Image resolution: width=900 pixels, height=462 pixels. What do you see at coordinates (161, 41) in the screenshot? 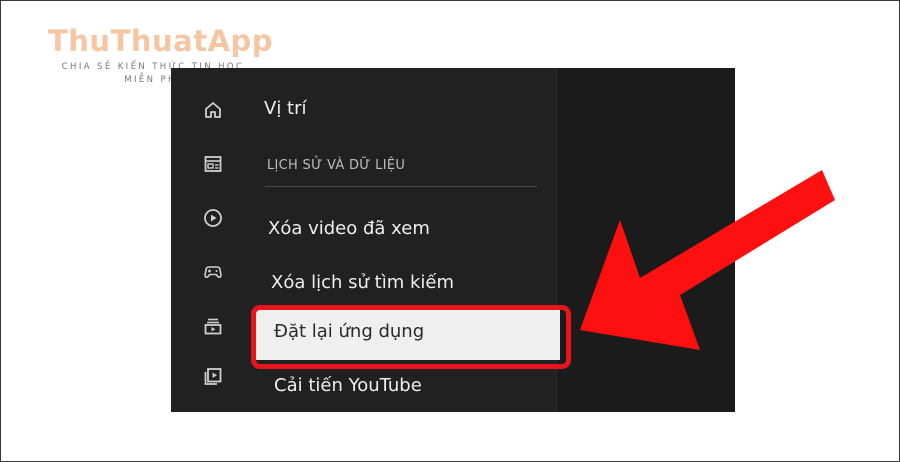
I see `watermark-title: ThuThuatApp` at bounding box center [161, 41].